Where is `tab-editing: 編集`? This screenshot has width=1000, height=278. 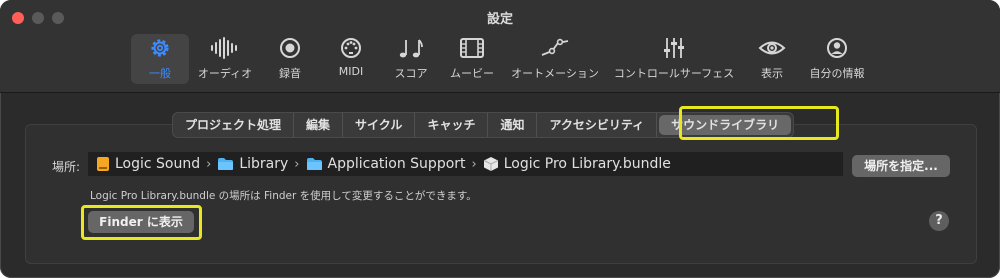
tab-editing: 編集 is located at coordinates (319, 125).